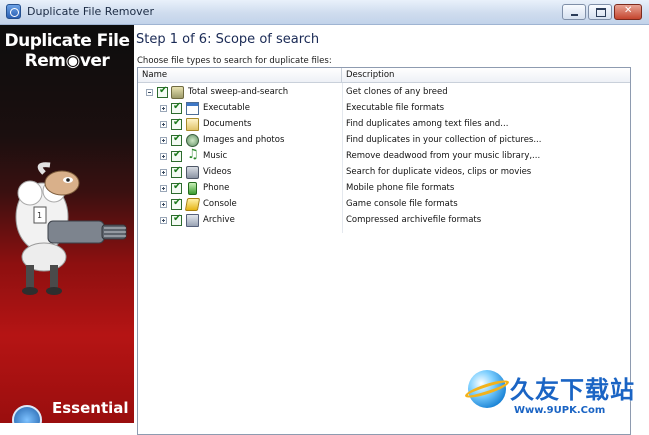  Describe the element at coordinates (414, 220) in the screenshot. I see `tree-description: Compressed archivefile formats` at that location.